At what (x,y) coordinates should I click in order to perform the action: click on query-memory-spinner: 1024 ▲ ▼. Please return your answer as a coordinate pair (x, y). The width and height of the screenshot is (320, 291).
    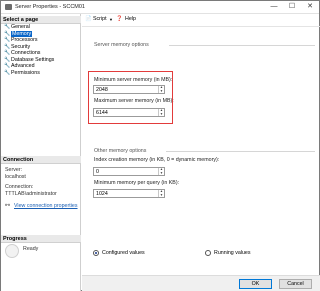
    Looking at the image, I should click on (129, 193).